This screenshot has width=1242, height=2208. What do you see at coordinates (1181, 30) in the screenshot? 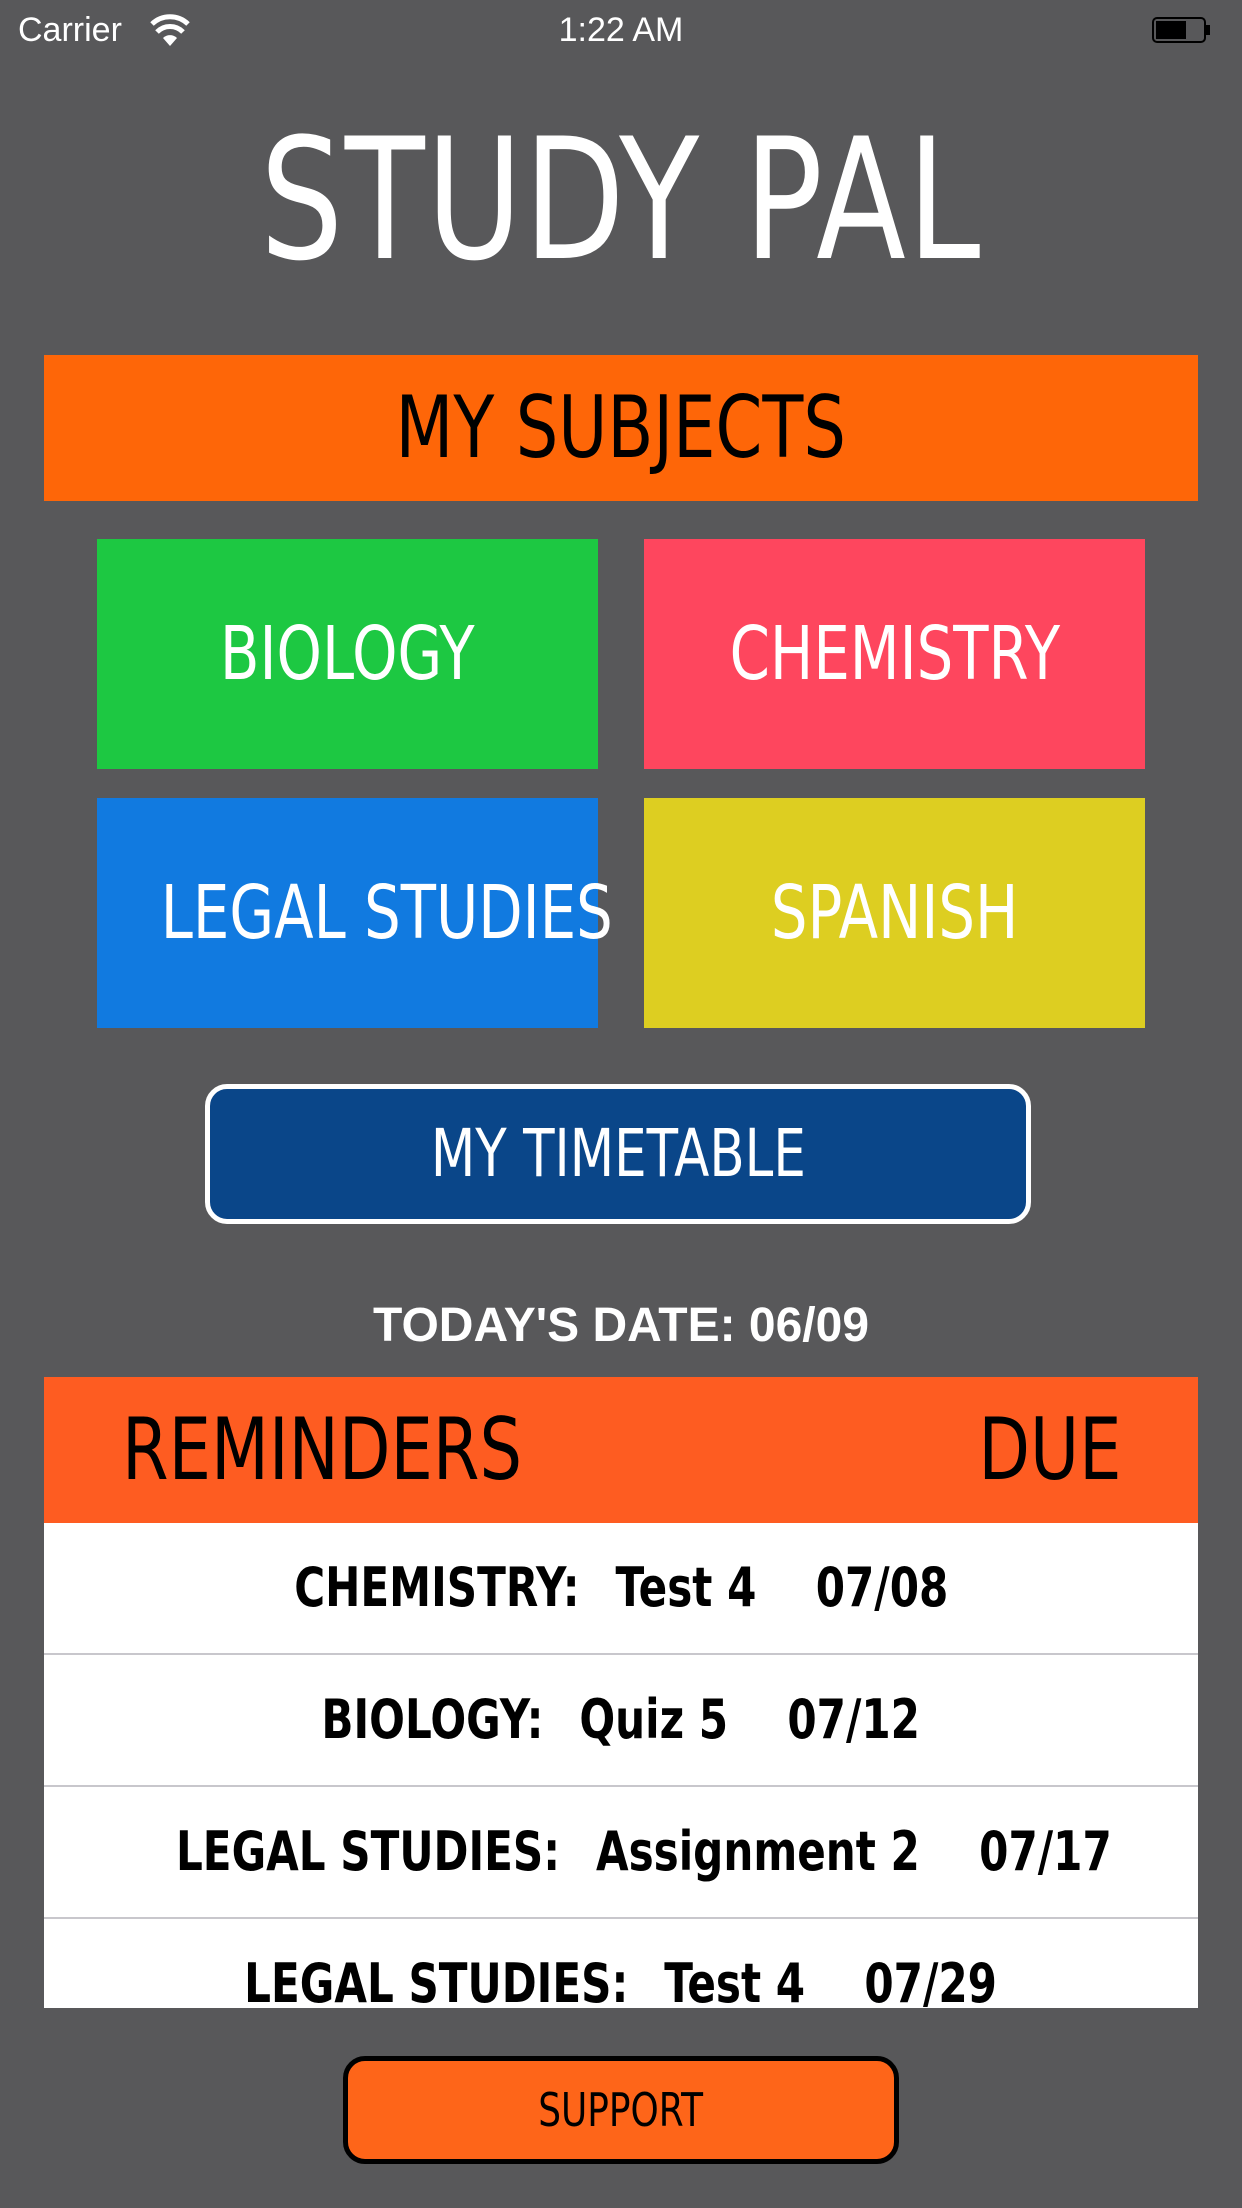
I see `battery-icon` at bounding box center [1181, 30].